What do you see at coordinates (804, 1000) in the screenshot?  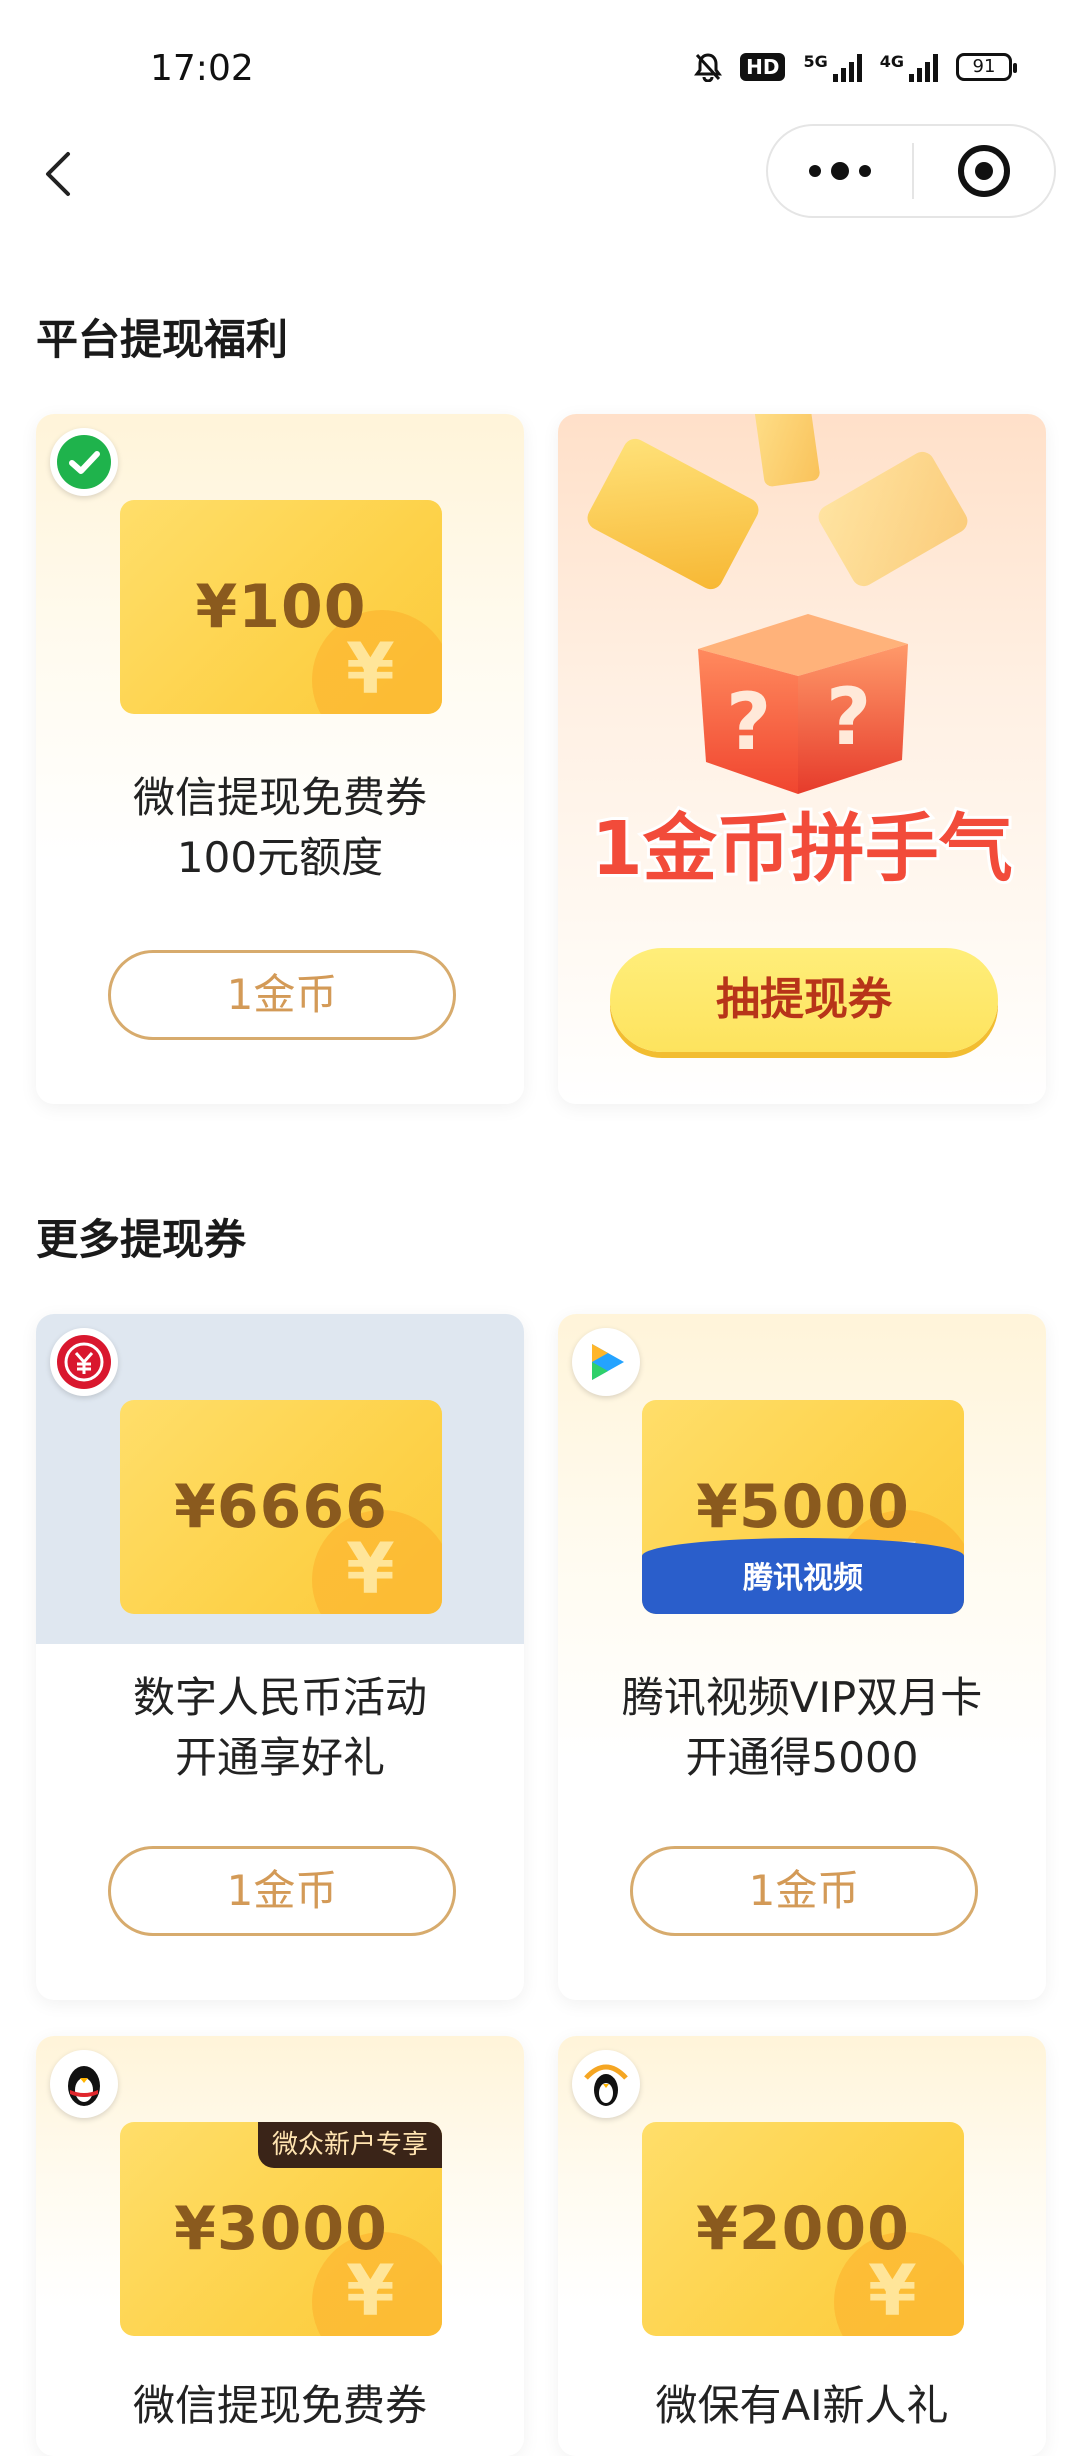 I see `draw-coupon-button: 抽提现券` at bounding box center [804, 1000].